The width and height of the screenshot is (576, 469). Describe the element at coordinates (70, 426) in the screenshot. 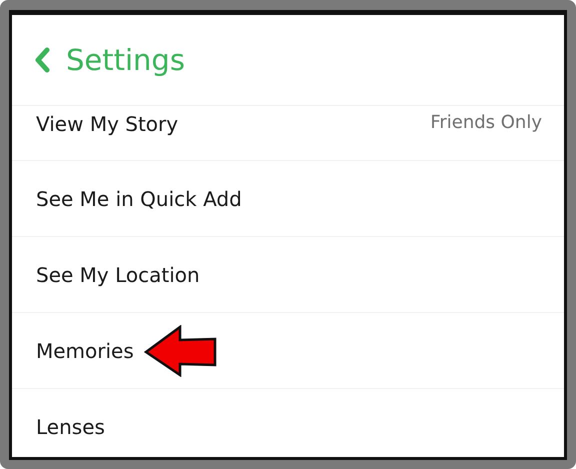

I see `setting-label: Lenses` at that location.